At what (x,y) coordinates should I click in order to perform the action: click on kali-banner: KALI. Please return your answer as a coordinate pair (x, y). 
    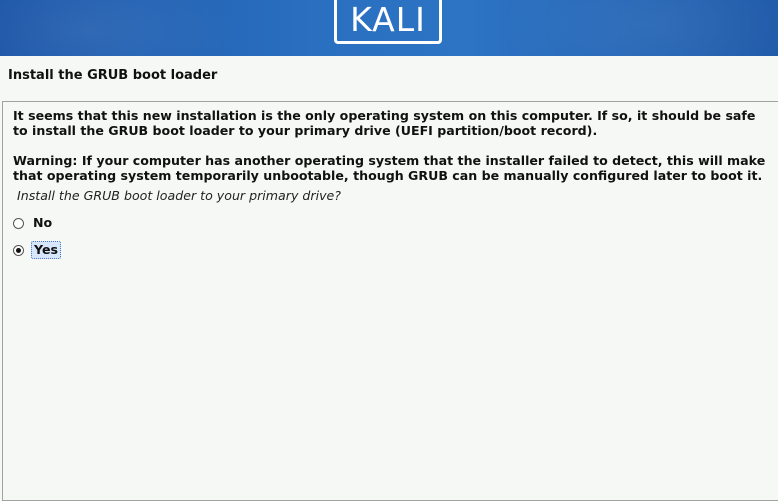
    Looking at the image, I should click on (389, 28).